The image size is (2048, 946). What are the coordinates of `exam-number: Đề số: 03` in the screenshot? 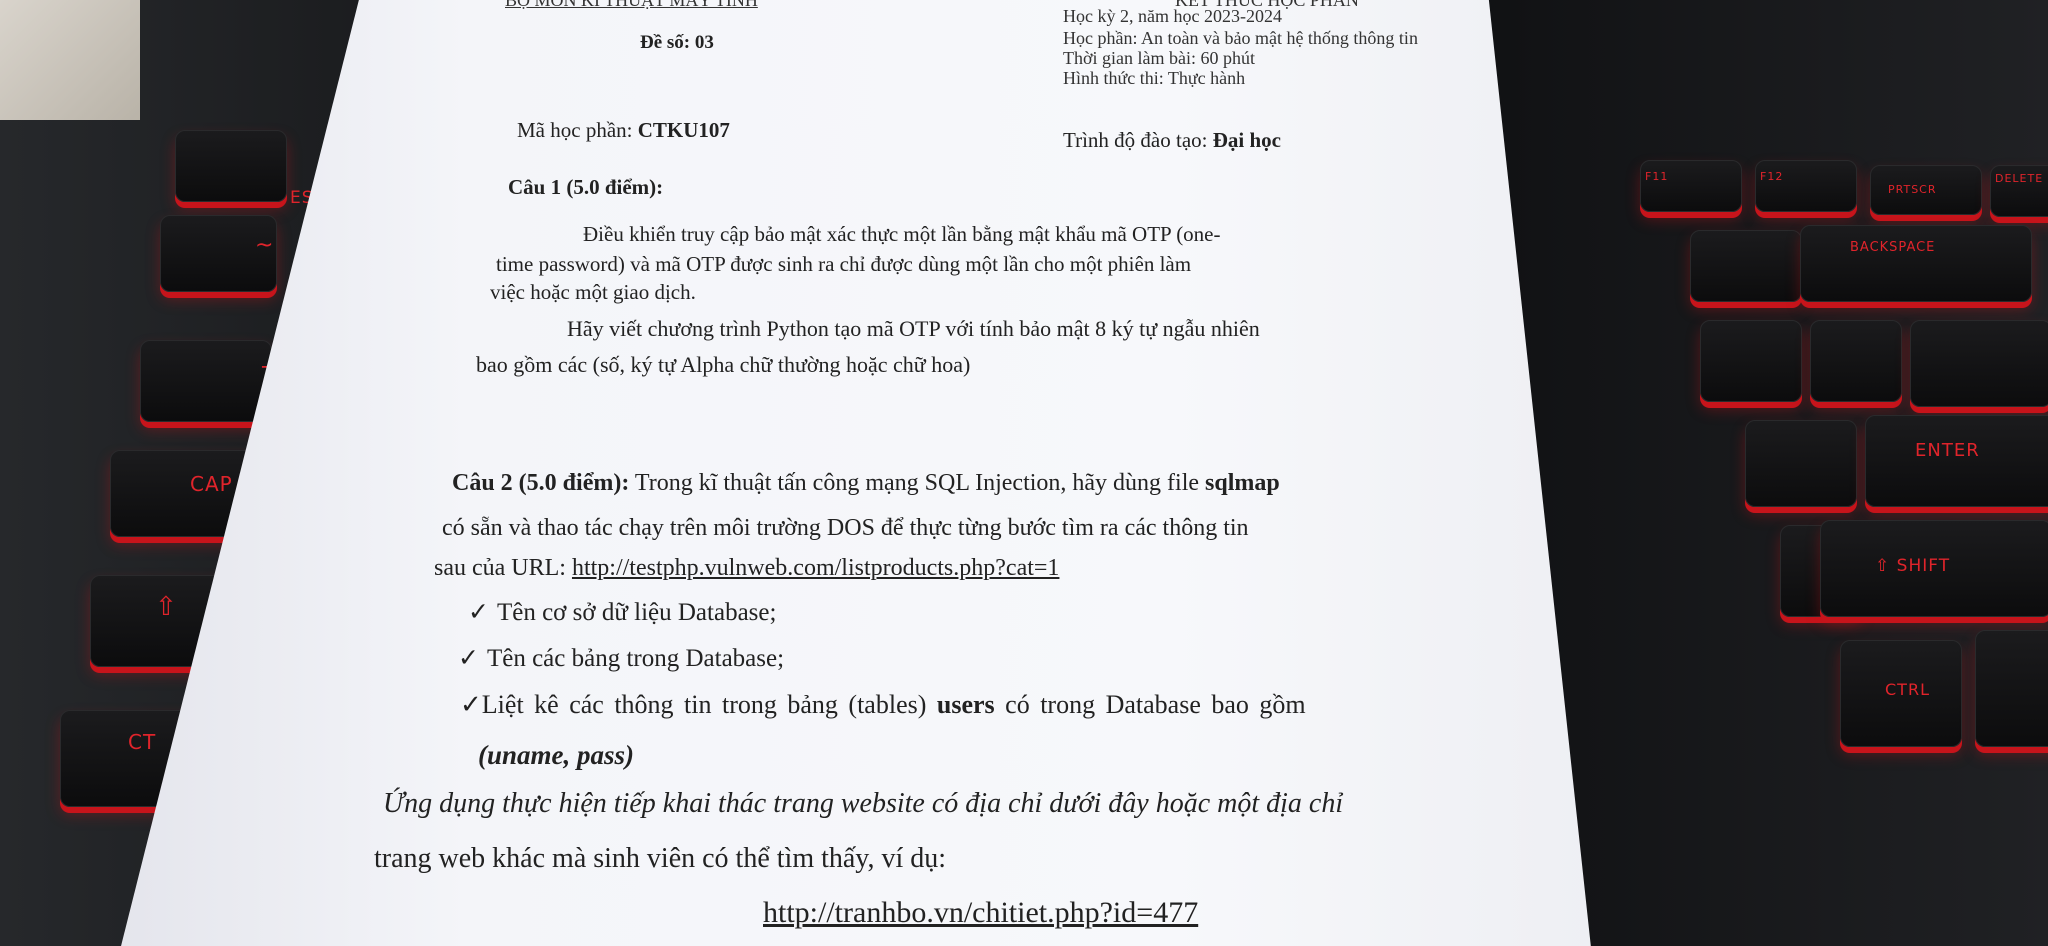 It's located at (677, 42).